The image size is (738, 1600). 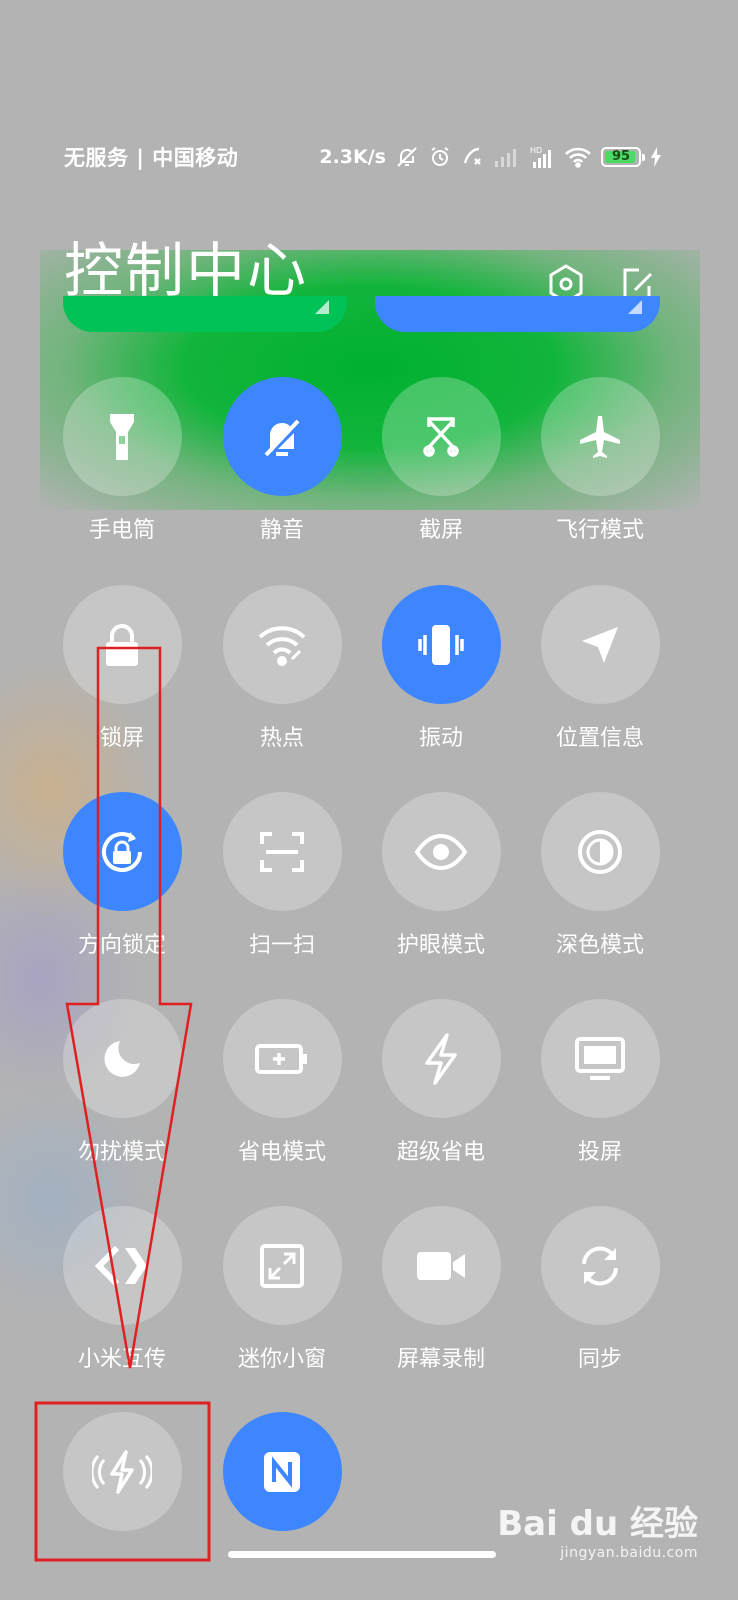 What do you see at coordinates (440, 1152) in the screenshot?
I see `tile-label: 超级省电` at bounding box center [440, 1152].